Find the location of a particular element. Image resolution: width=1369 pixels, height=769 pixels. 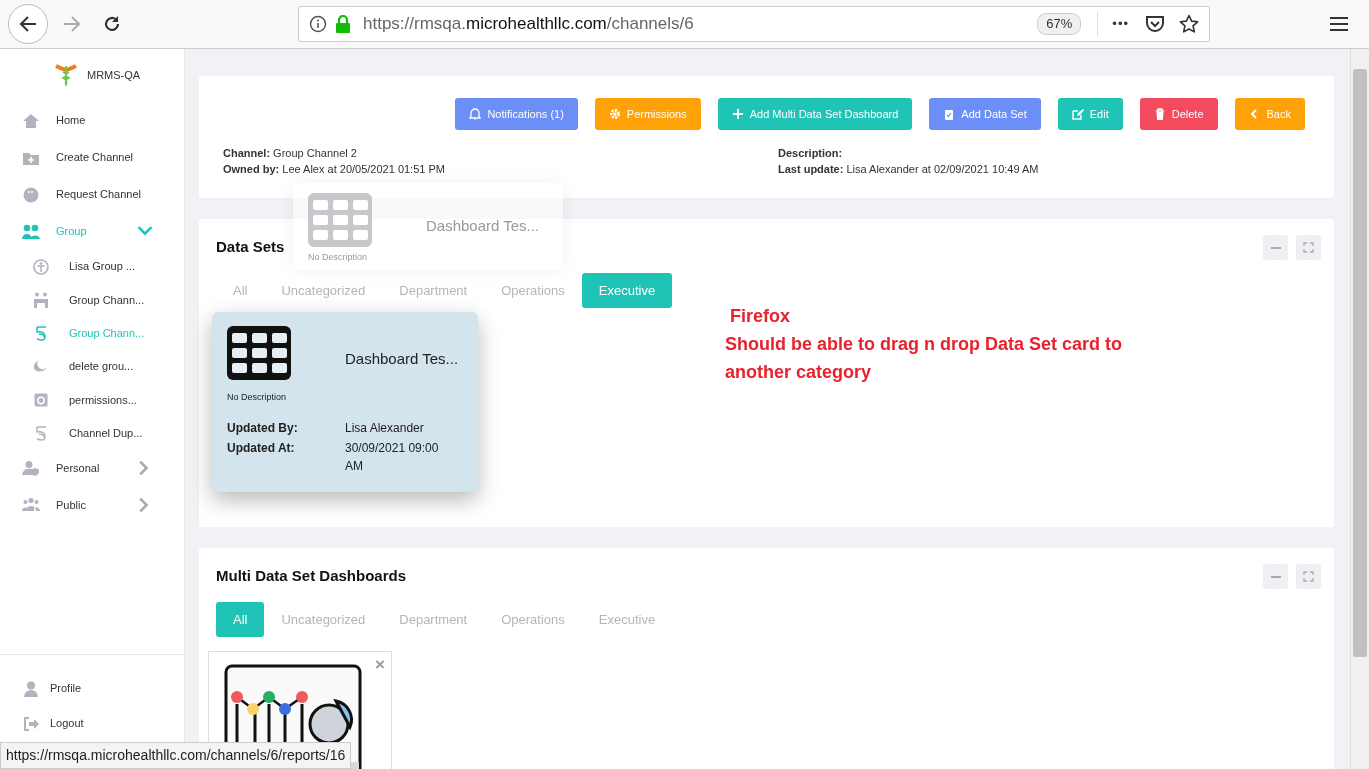

field-label: Updated At: is located at coordinates (261, 448).